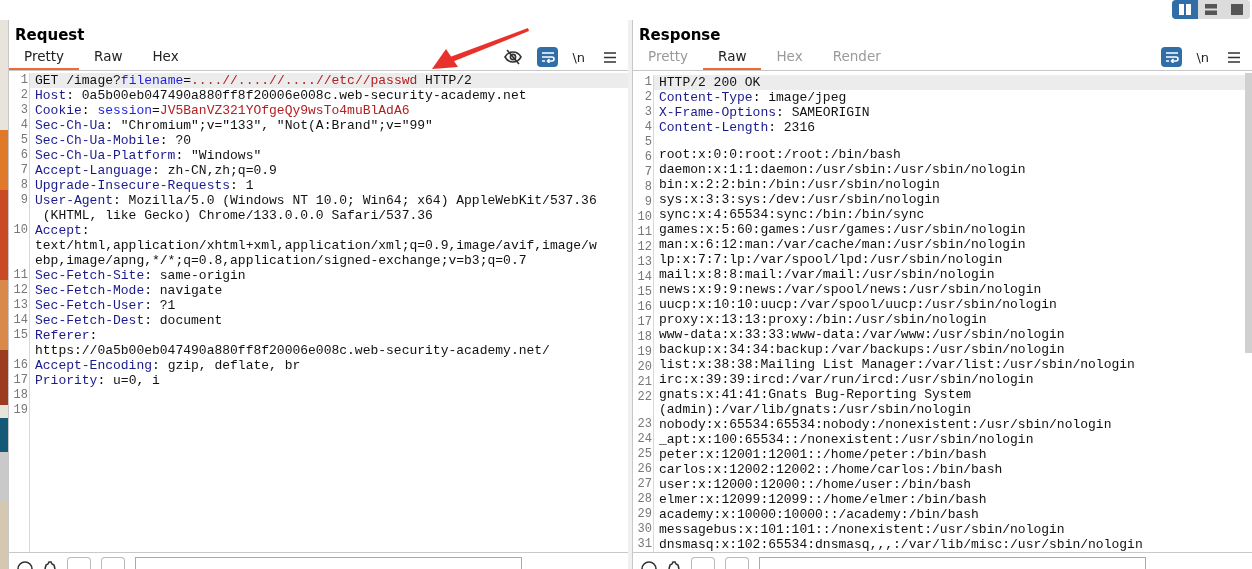 Image resolution: width=1252 pixels, height=569 pixels. What do you see at coordinates (862, 334) in the screenshot?
I see `code-line: www-data:x:33:33:www-data:/var/www:/usr/sbin/nologin` at bounding box center [862, 334].